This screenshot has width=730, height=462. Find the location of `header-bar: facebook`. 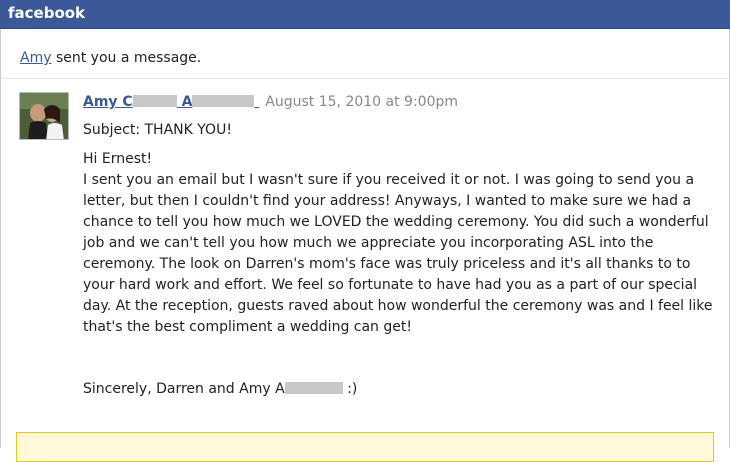

header-bar: facebook is located at coordinates (365, 14).